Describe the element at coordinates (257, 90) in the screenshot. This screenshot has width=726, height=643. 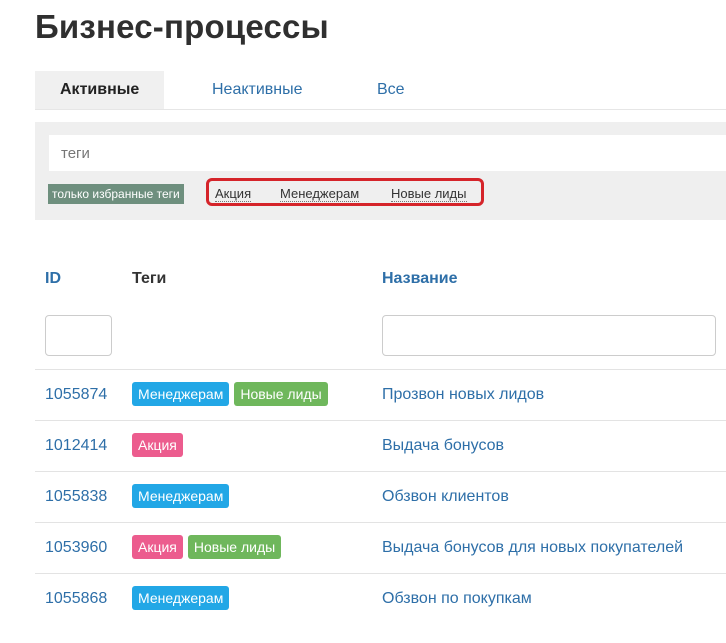
I see `tab-inactive: Неактивные` at that location.